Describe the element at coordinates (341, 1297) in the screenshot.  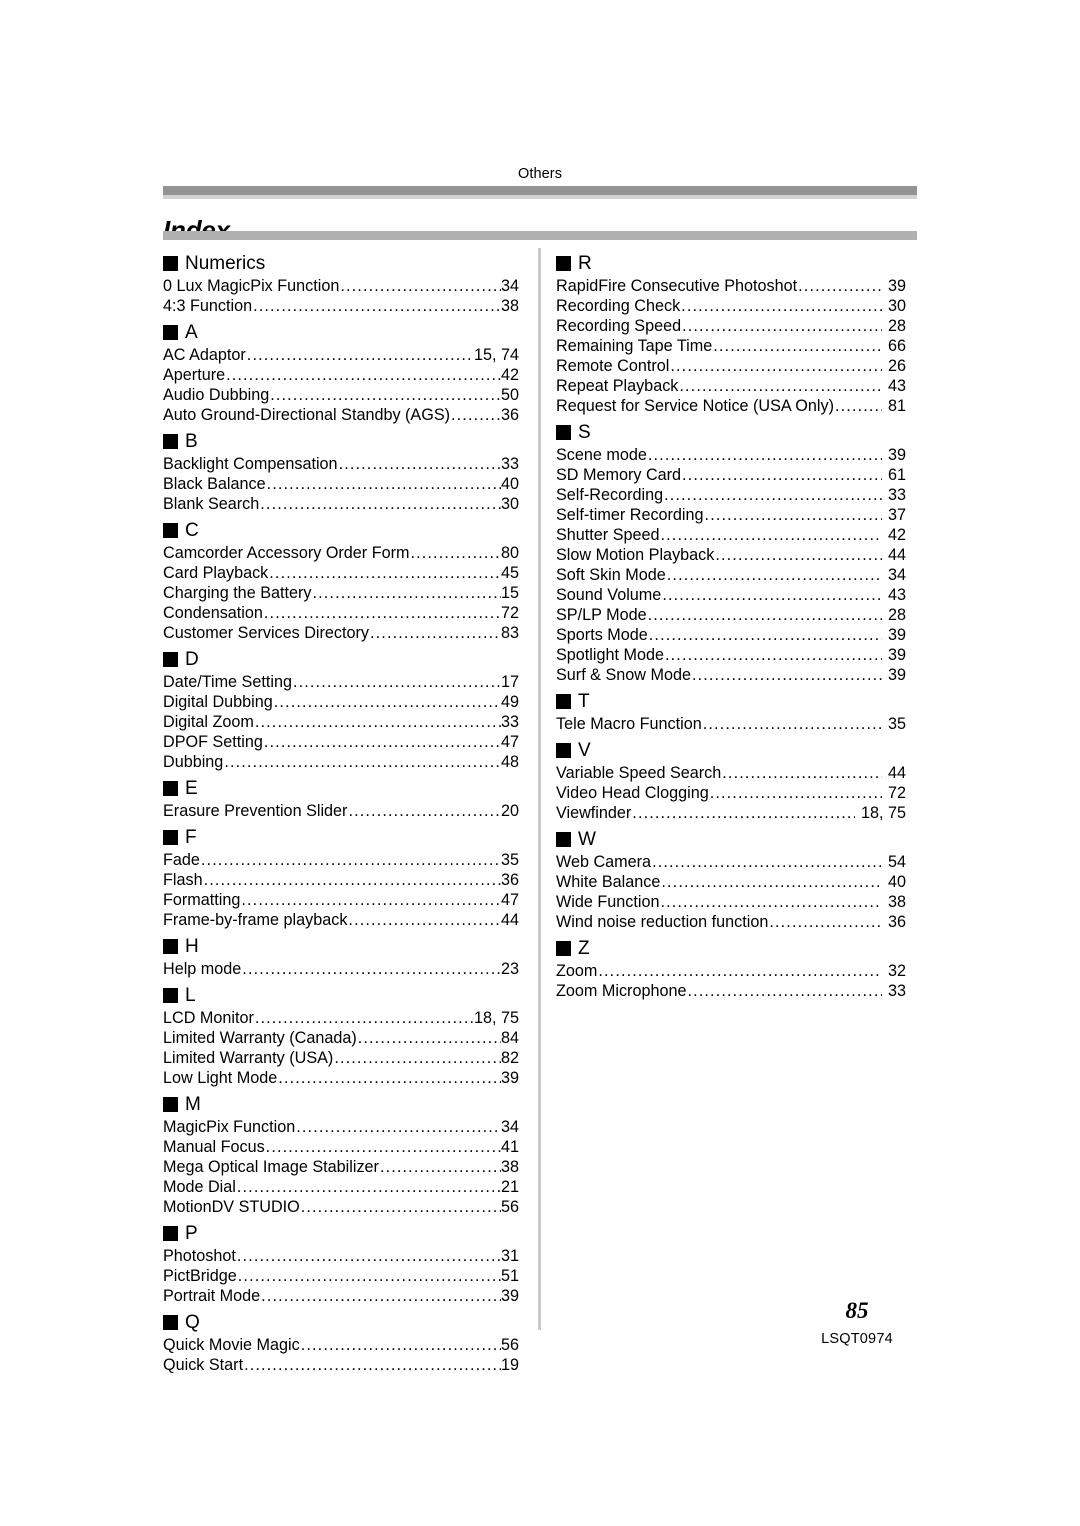
I see `index-entry: Portrait Mode 39` at that location.